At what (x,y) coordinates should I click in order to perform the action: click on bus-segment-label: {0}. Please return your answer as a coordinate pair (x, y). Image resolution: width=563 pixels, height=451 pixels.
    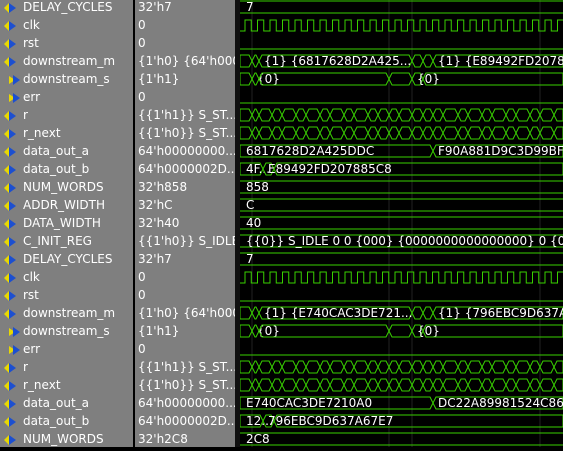
    Looking at the image, I should click on (428, 79).